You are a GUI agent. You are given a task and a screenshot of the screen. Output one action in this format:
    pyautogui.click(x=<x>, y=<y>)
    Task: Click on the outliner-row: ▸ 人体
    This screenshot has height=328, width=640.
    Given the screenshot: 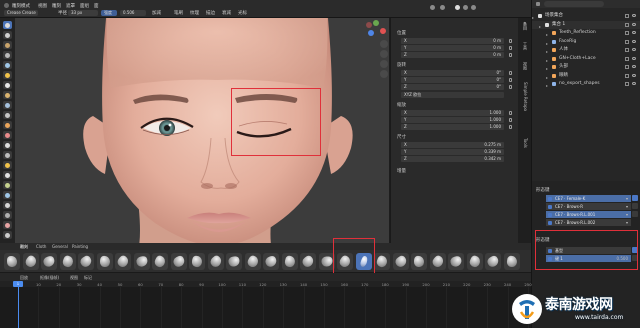 What is the action you would take?
    pyautogui.click(x=586, y=50)
    